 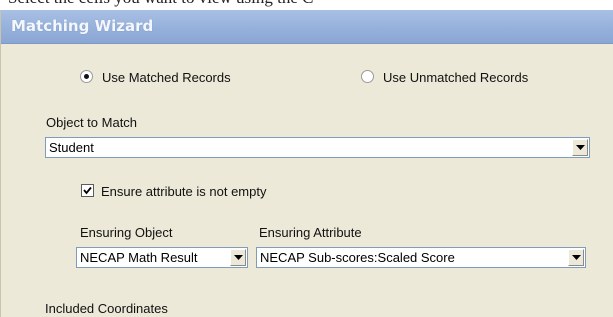 What do you see at coordinates (183, 191) in the screenshot?
I see `ensure-attribute-label: Ensure attribute is not empty` at bounding box center [183, 191].